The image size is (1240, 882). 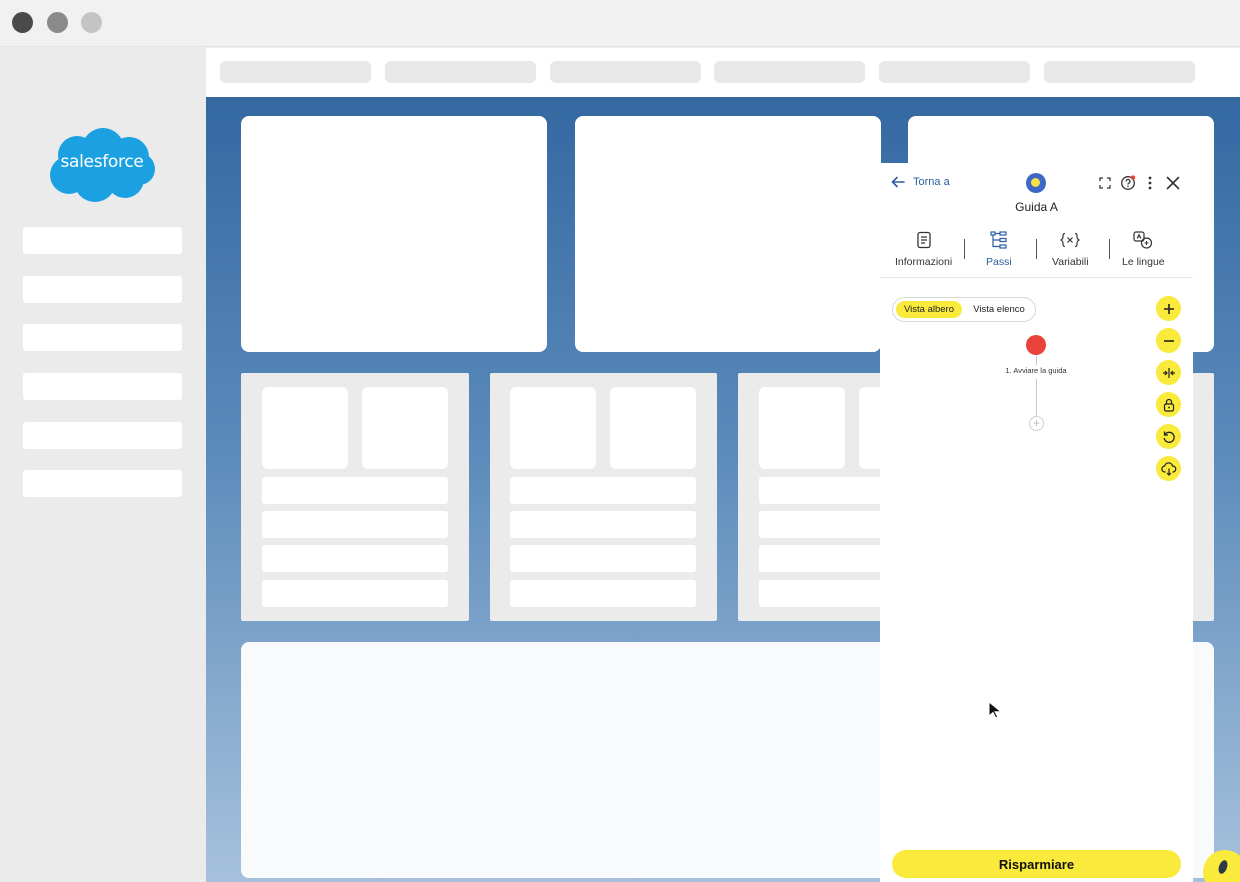 What do you see at coordinates (999, 309) in the screenshot?
I see `list-view-option: Vista elenco` at bounding box center [999, 309].